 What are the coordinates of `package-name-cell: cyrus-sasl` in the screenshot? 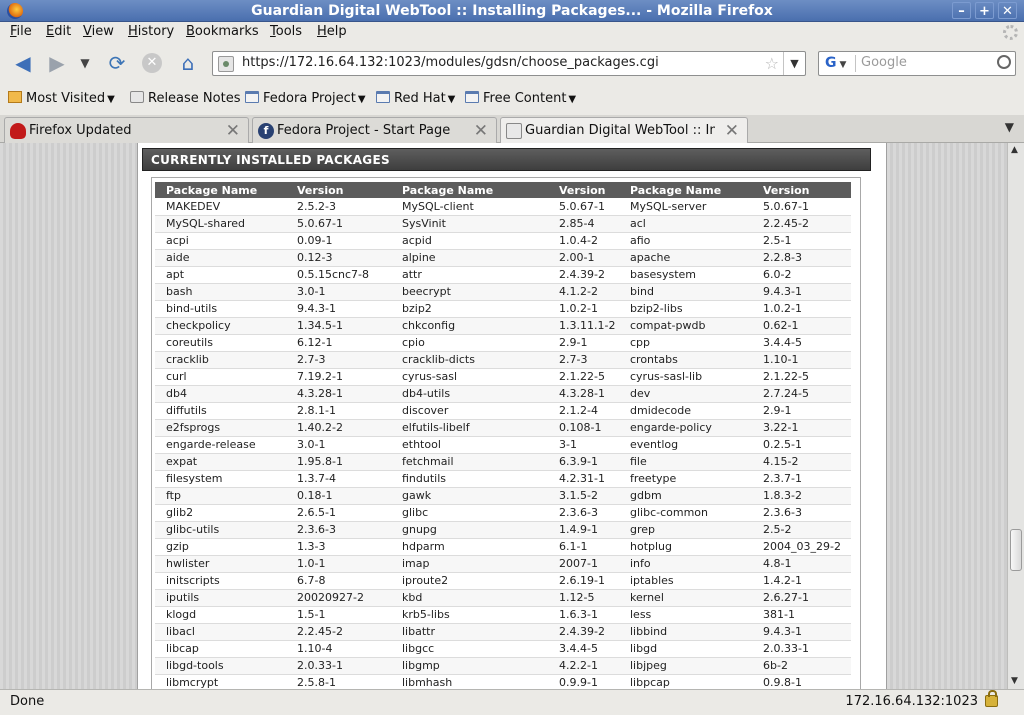 It's located at (469, 377).